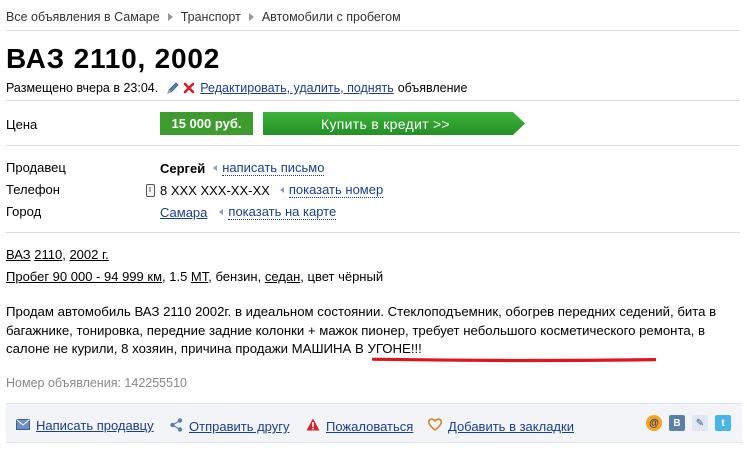 Image resolution: width=747 pixels, height=459 pixels. What do you see at coordinates (95, 425) in the screenshot?
I see `write-seller-link: Написать продавцу` at bounding box center [95, 425].